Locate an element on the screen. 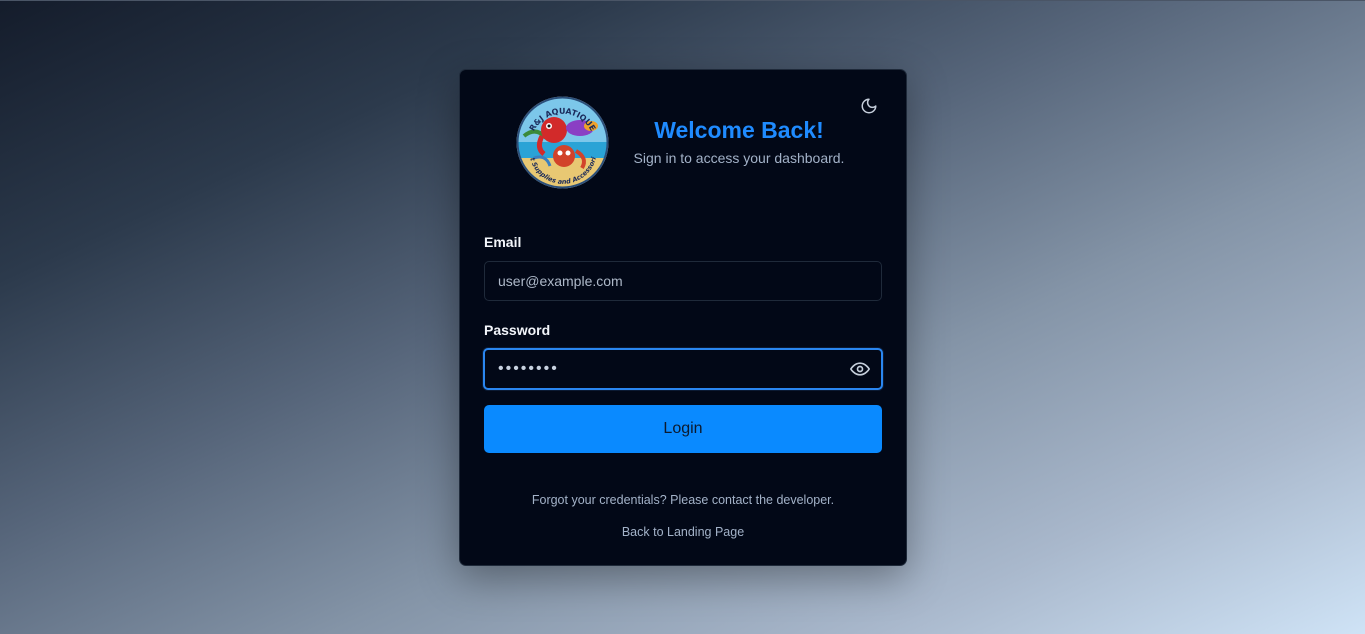  page-subtitle: Sign in to access your dashboard. is located at coordinates (739, 158).